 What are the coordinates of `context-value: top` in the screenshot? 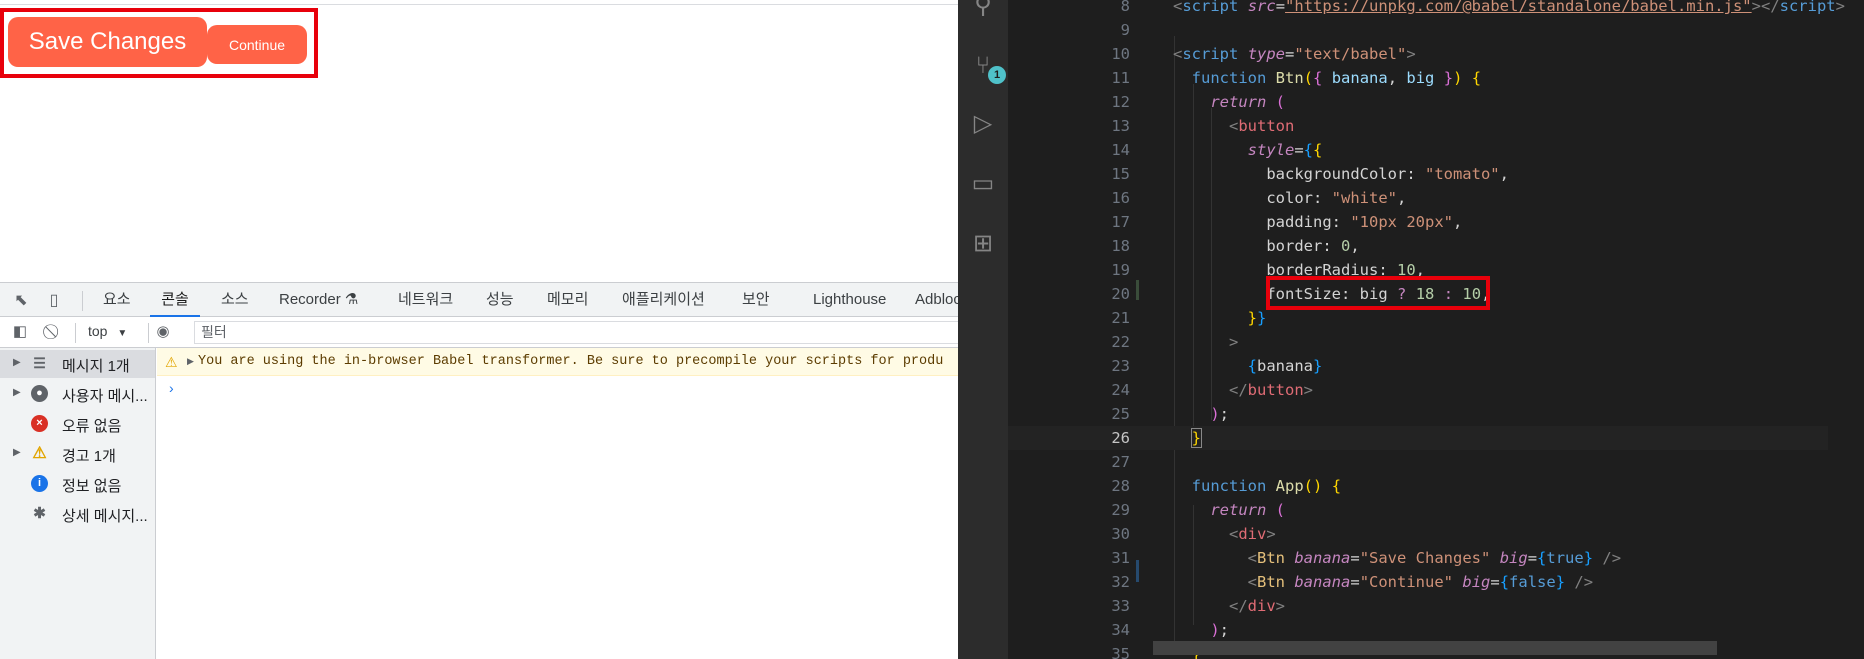 It's located at (98, 331).